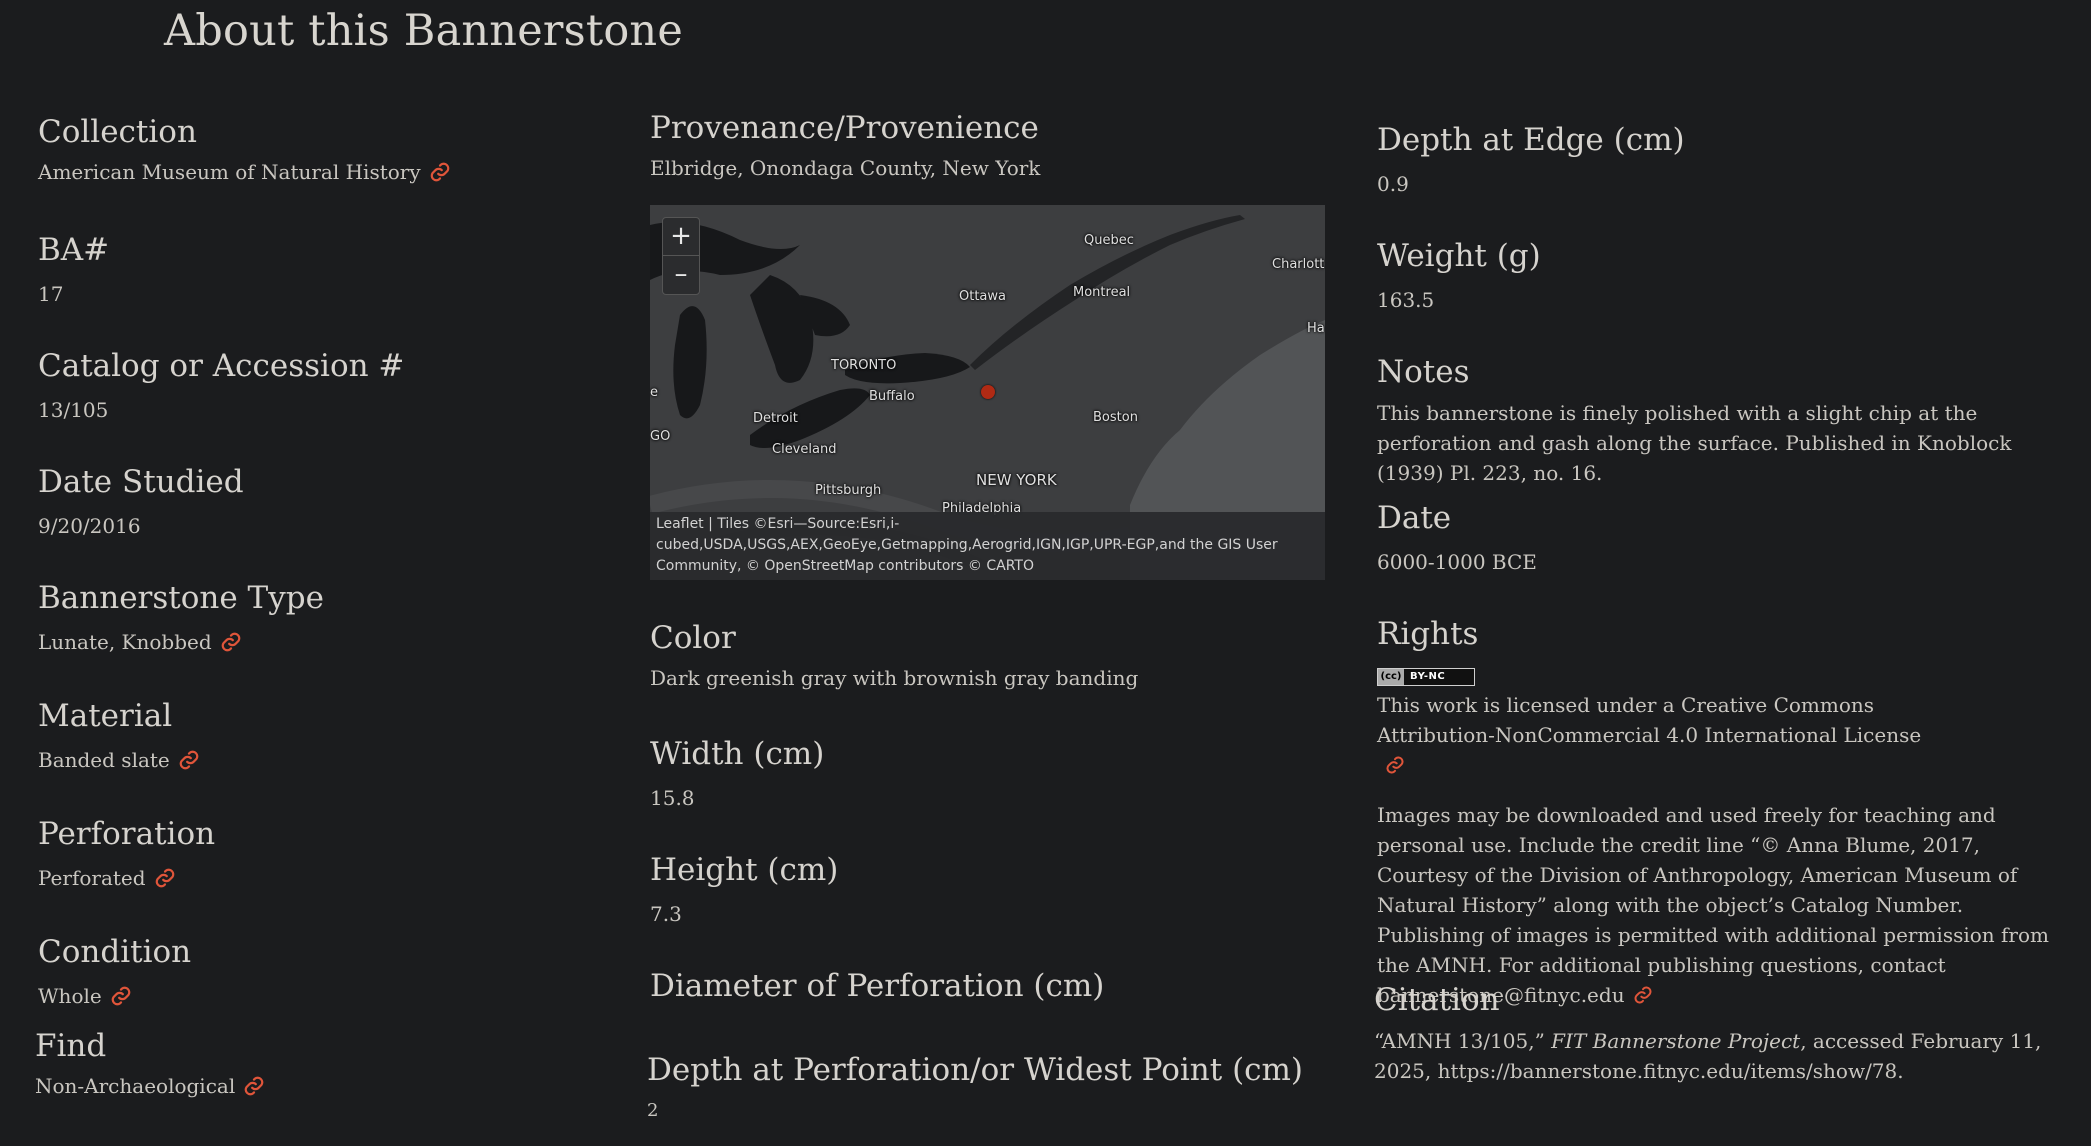  I want to click on citation-label: Citation, so click(1437, 1000).